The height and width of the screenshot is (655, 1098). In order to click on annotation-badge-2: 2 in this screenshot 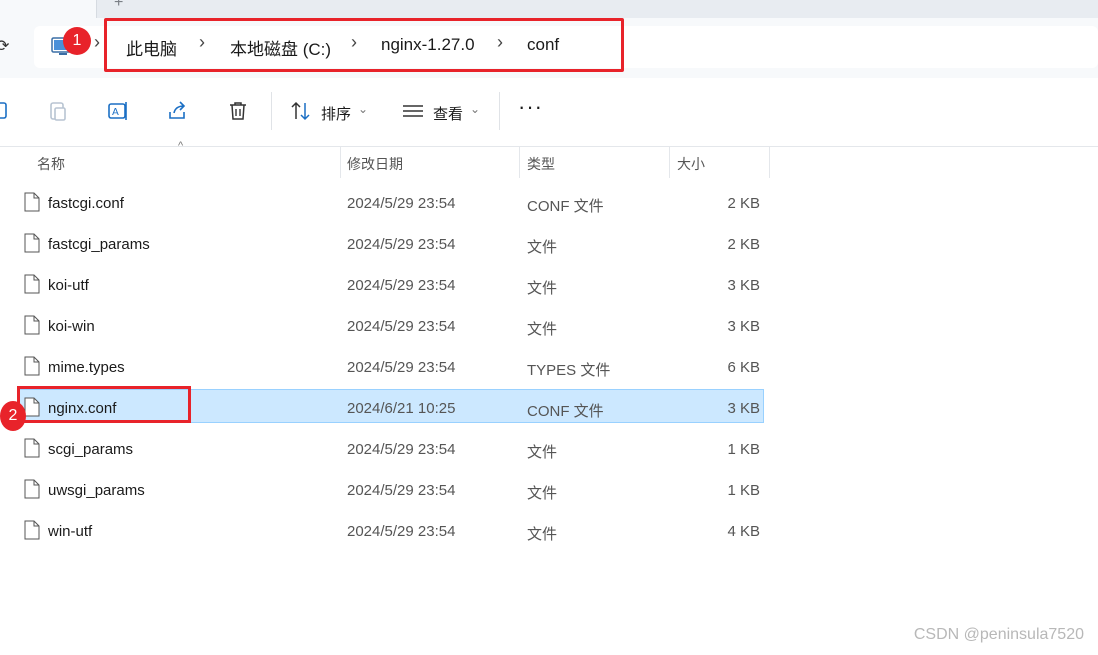, I will do `click(13, 416)`.